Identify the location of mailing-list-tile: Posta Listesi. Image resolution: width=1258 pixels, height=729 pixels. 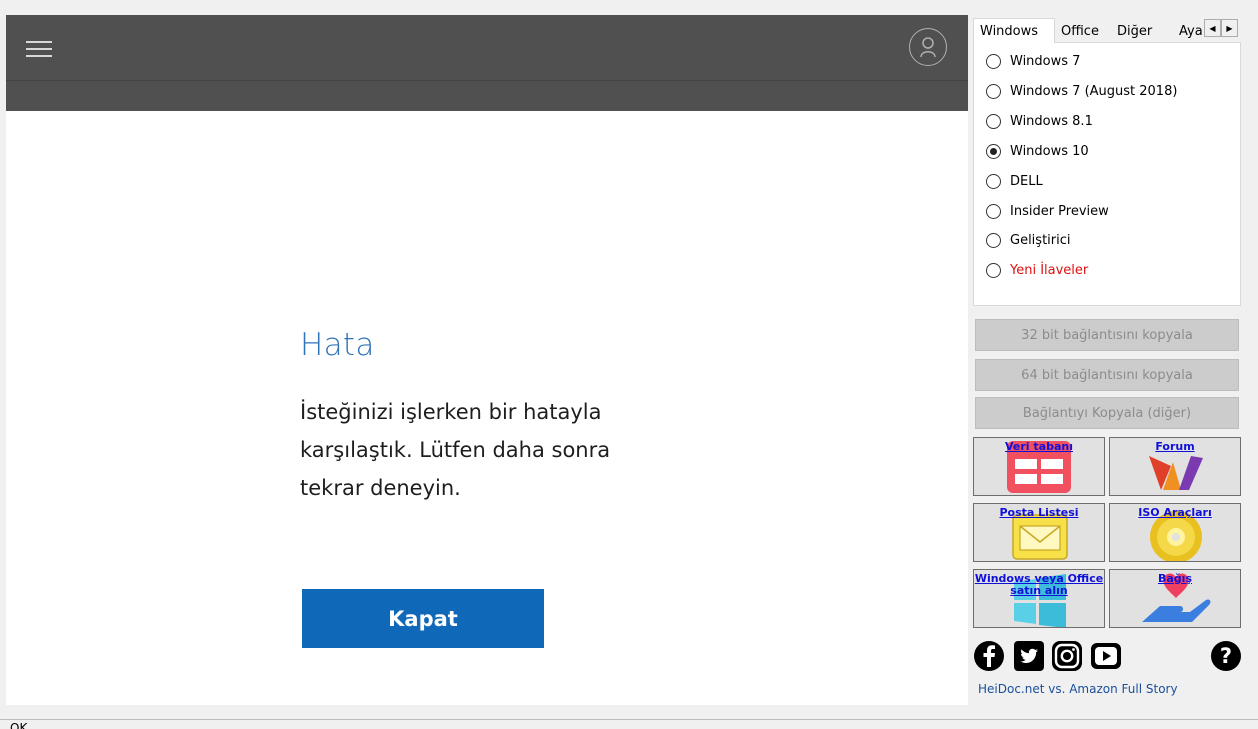
(1039, 532).